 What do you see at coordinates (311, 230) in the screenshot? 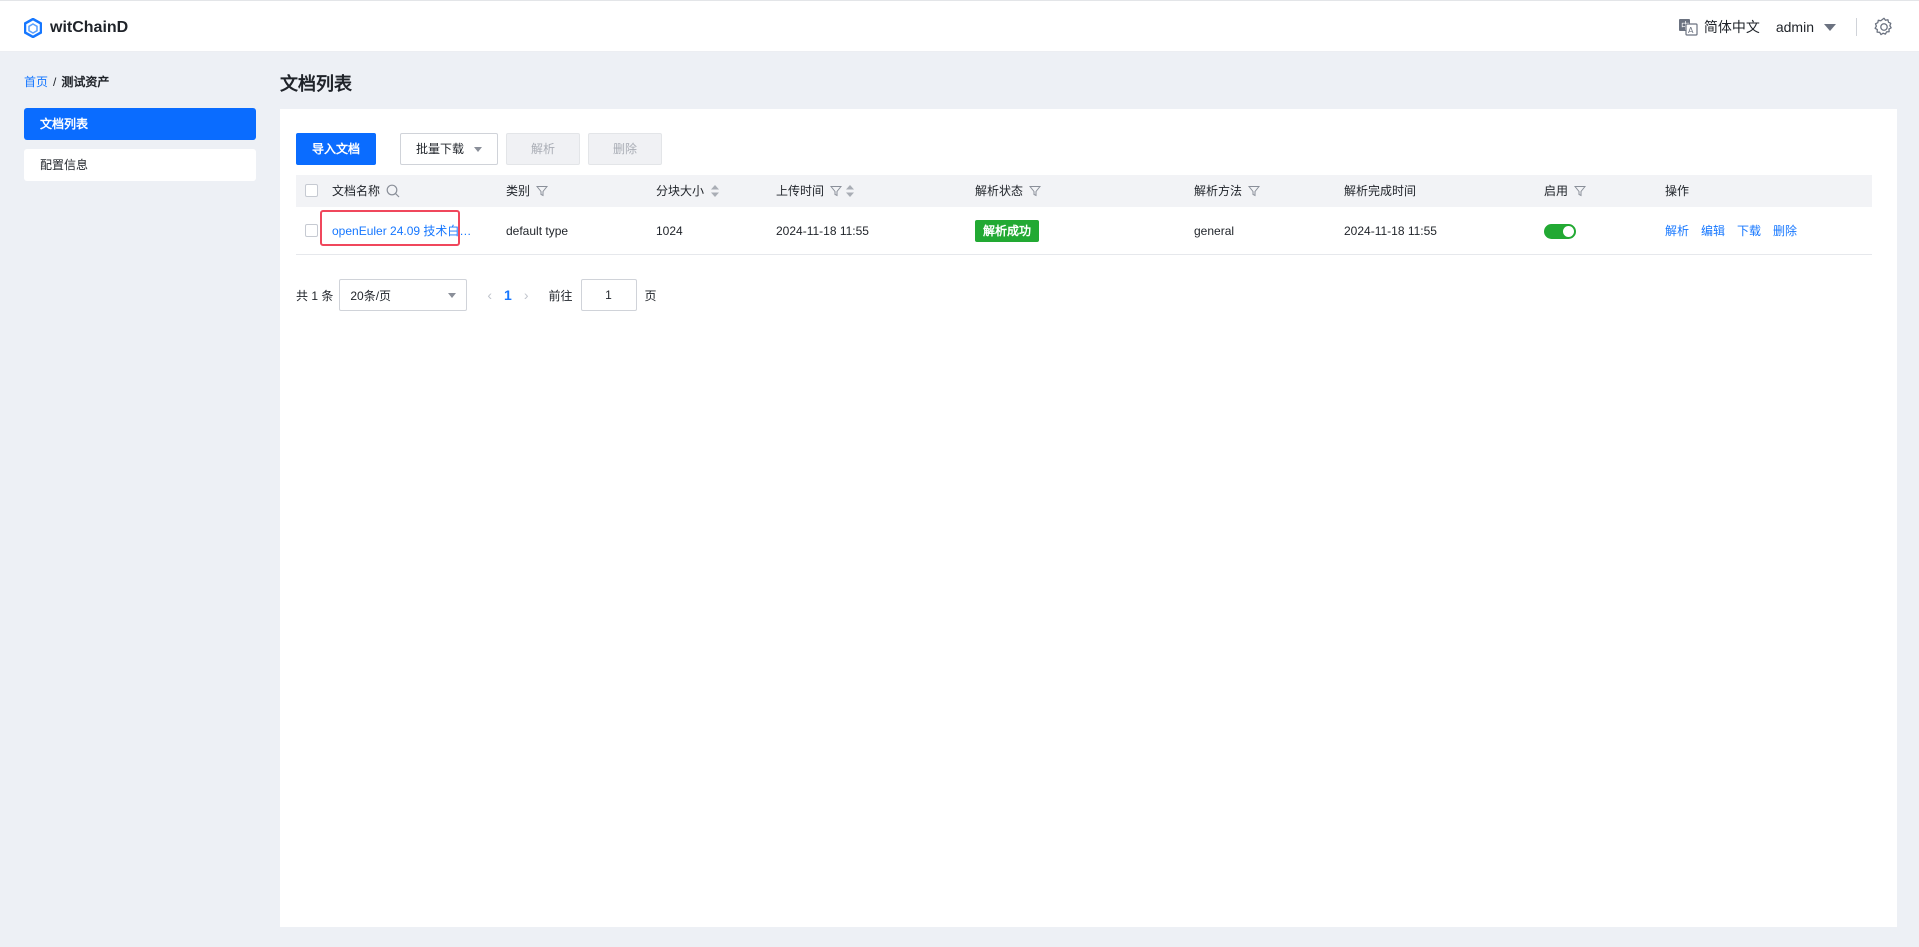
I see `row-checkbox` at bounding box center [311, 230].